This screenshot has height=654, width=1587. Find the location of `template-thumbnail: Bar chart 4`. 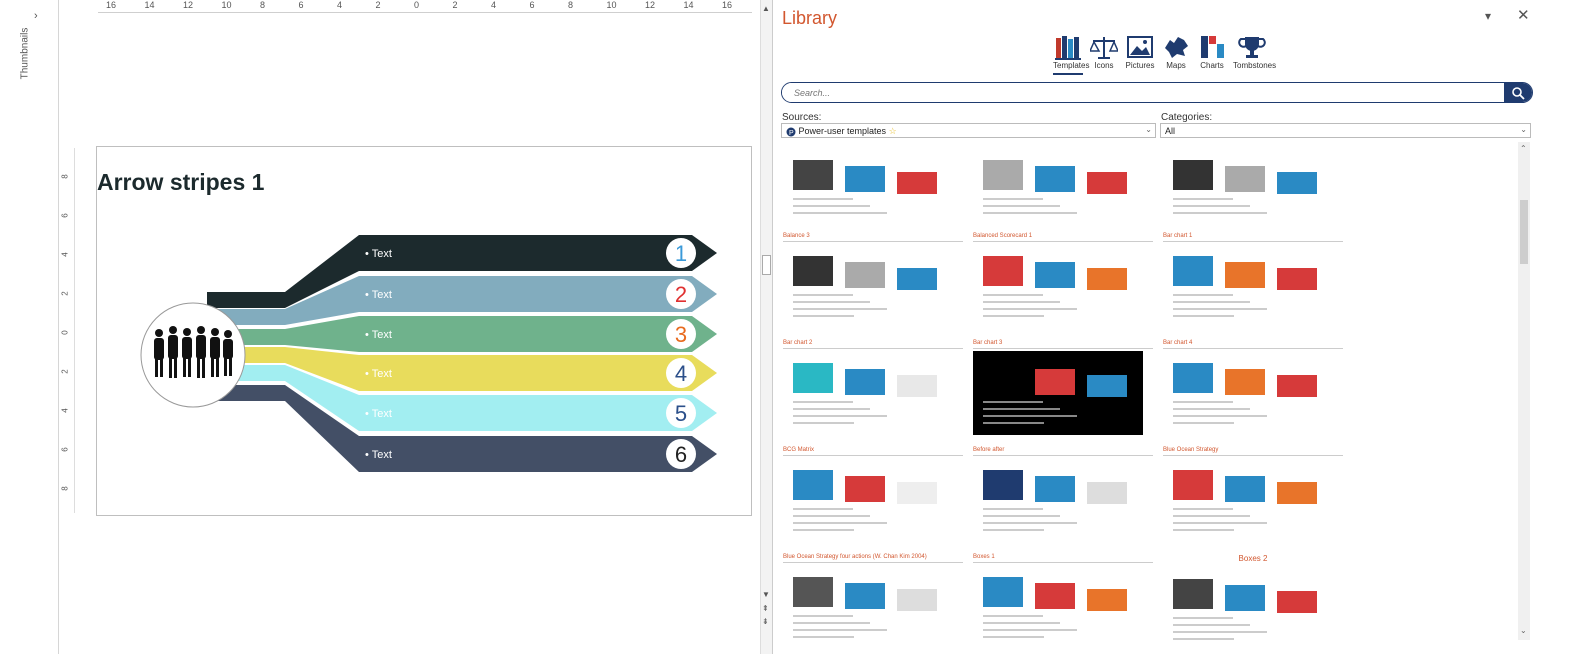

template-thumbnail: Bar chart 4 is located at coordinates (1253, 390).